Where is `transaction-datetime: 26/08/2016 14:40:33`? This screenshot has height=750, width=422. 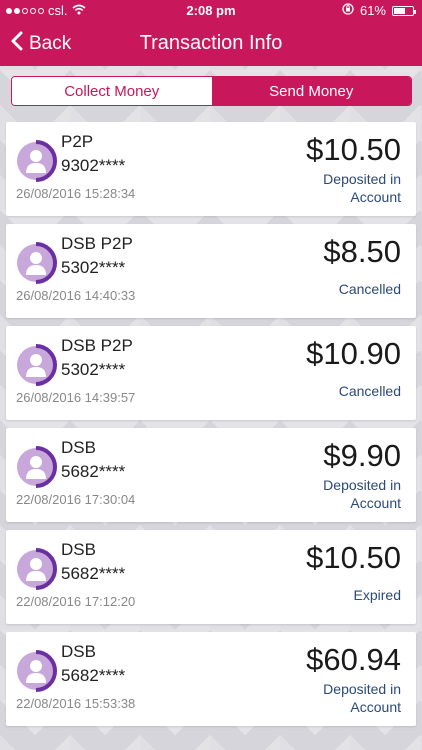 transaction-datetime: 26/08/2016 14:40:33 is located at coordinates (76, 295).